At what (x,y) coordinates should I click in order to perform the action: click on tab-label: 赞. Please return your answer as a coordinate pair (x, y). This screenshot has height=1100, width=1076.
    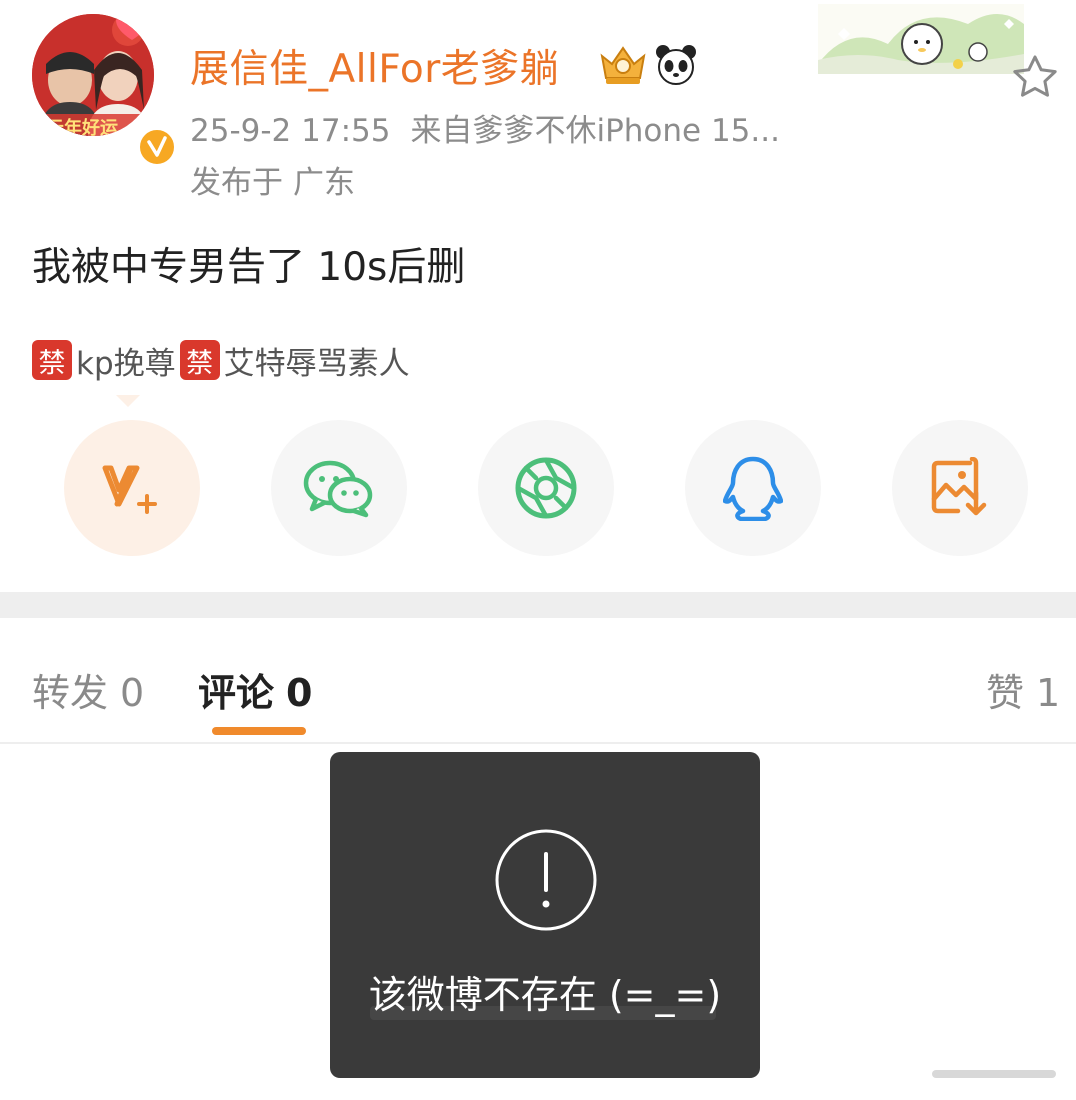
    Looking at the image, I should click on (1005, 693).